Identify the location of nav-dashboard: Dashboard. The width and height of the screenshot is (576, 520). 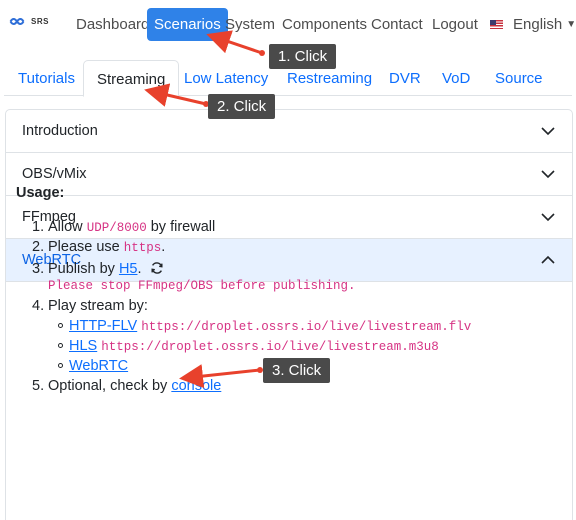
(112, 24).